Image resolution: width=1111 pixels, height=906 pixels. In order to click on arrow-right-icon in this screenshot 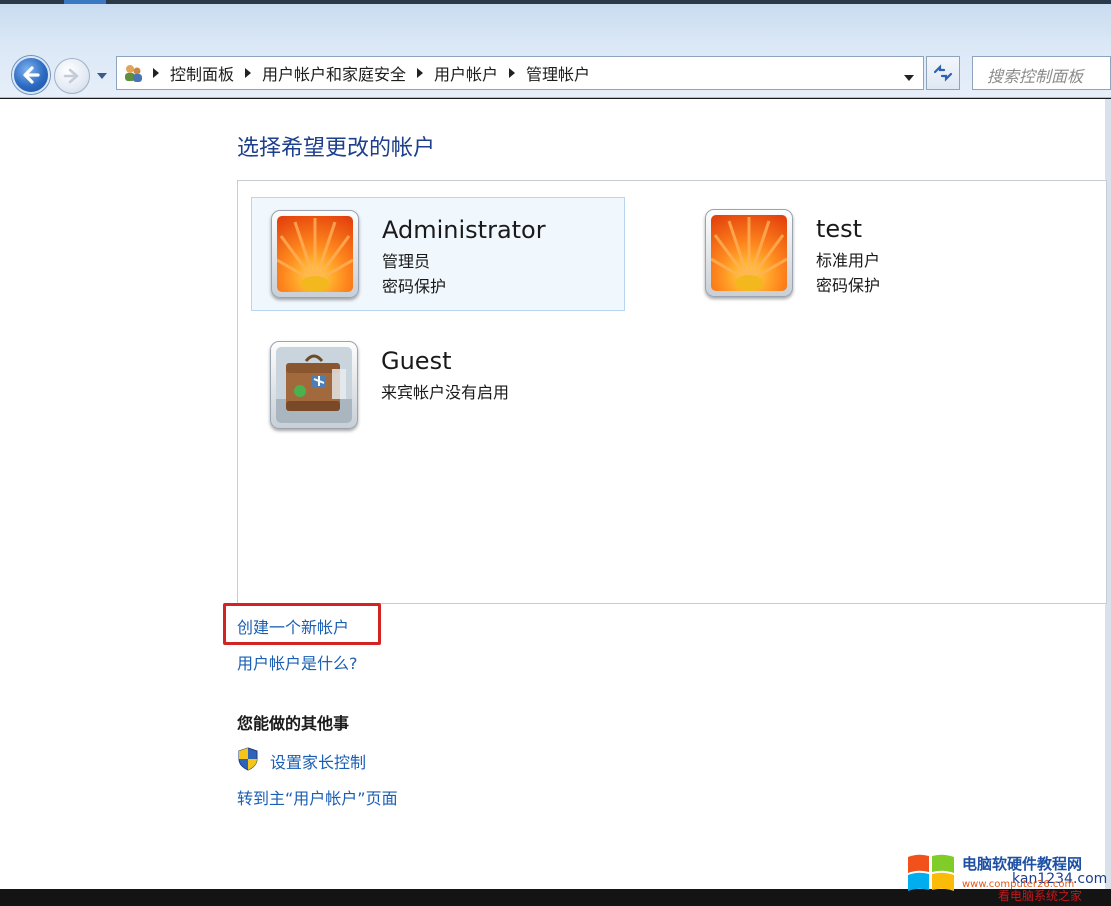, I will do `click(71, 76)`.